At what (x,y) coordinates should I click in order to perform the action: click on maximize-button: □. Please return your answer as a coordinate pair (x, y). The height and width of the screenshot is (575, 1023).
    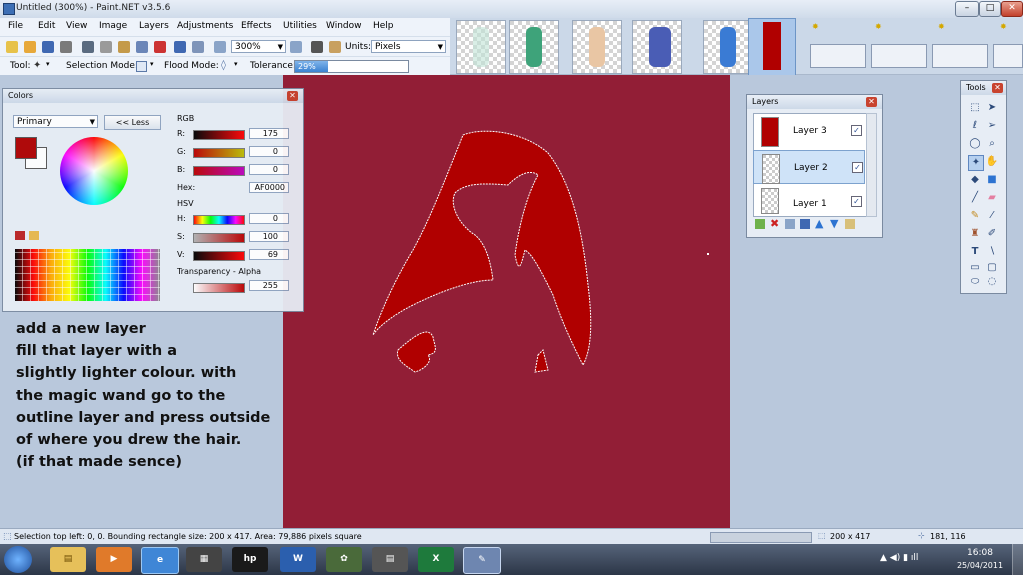
    Looking at the image, I should click on (990, 9).